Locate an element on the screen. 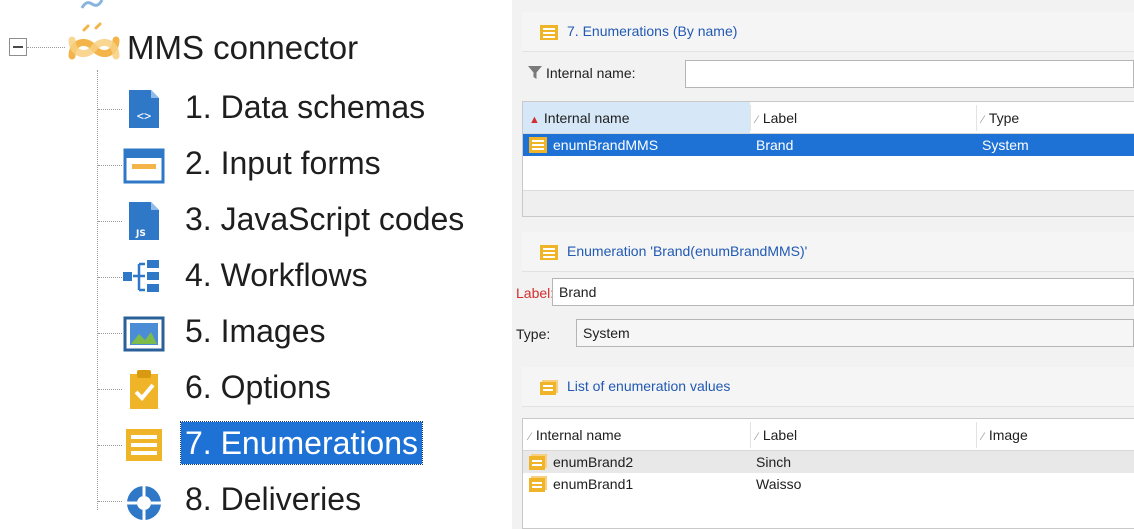 The image size is (1134, 529). clipboard-check-icon is located at coordinates (144, 389).